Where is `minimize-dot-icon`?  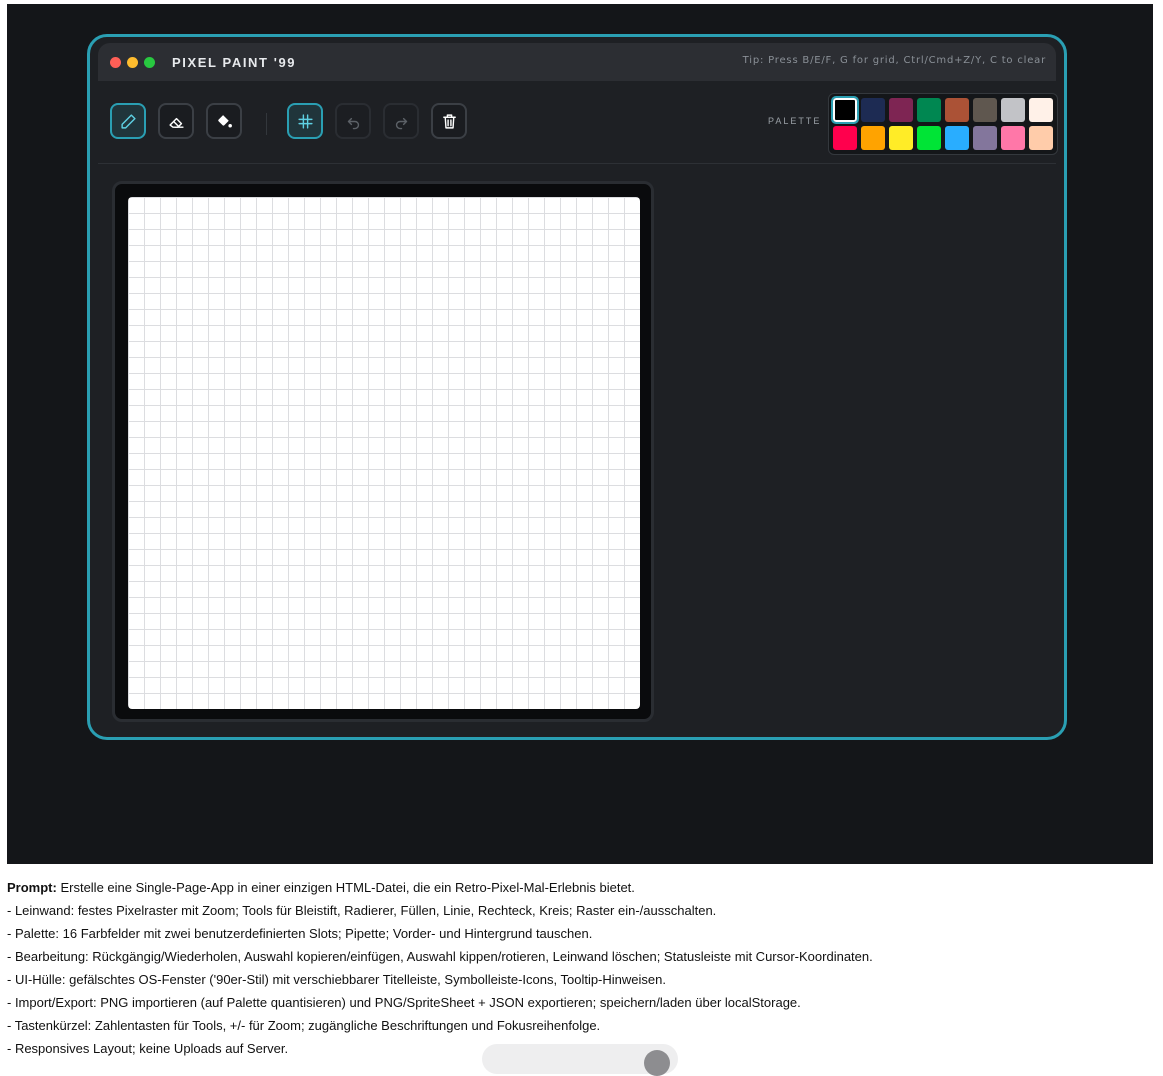
minimize-dot-icon is located at coordinates (132, 62).